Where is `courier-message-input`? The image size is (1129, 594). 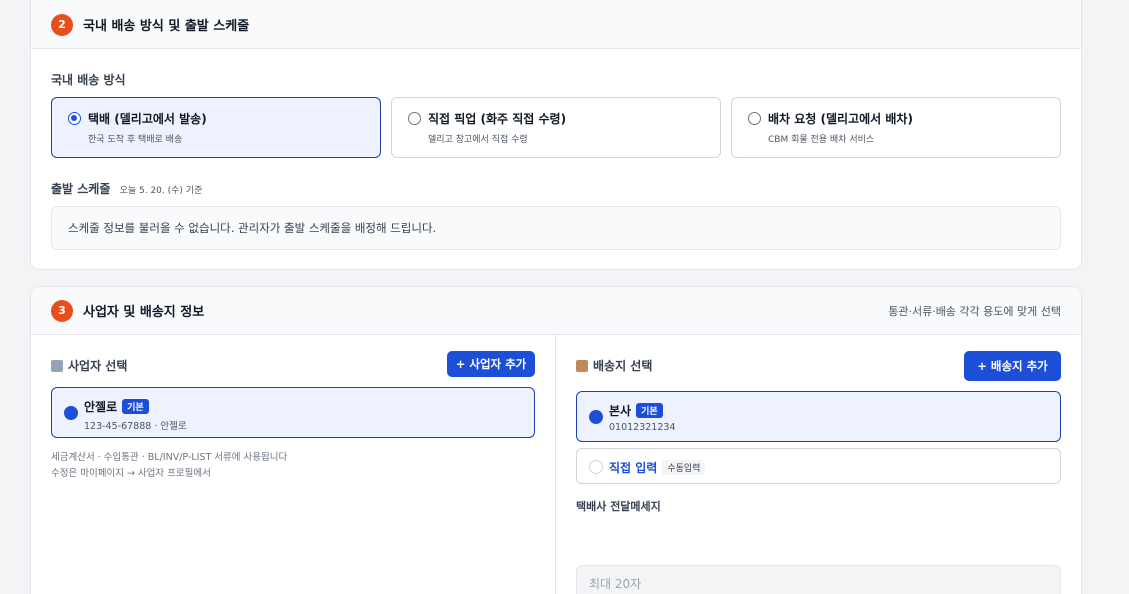 courier-message-input is located at coordinates (818, 579).